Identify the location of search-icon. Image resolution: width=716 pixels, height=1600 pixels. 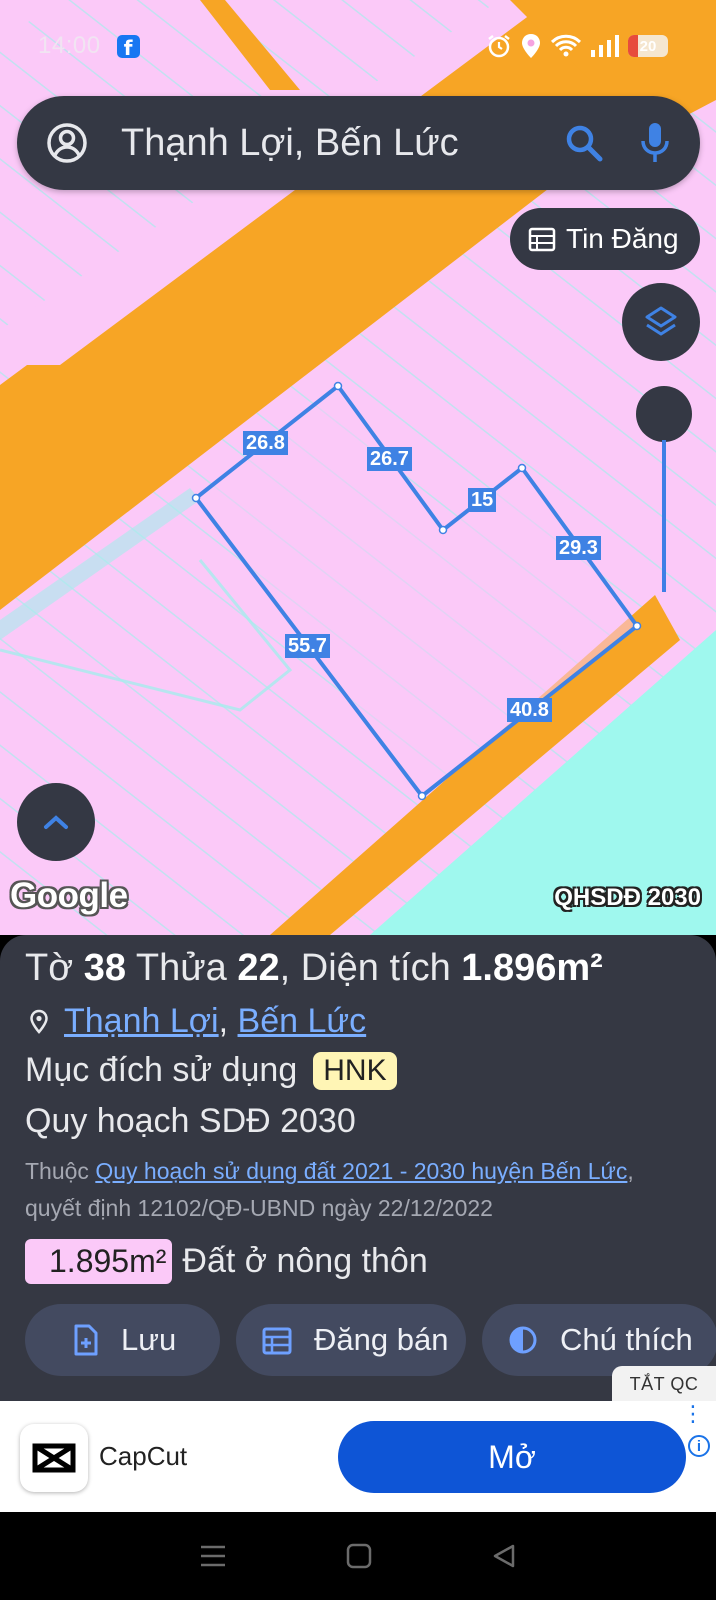
(584, 143).